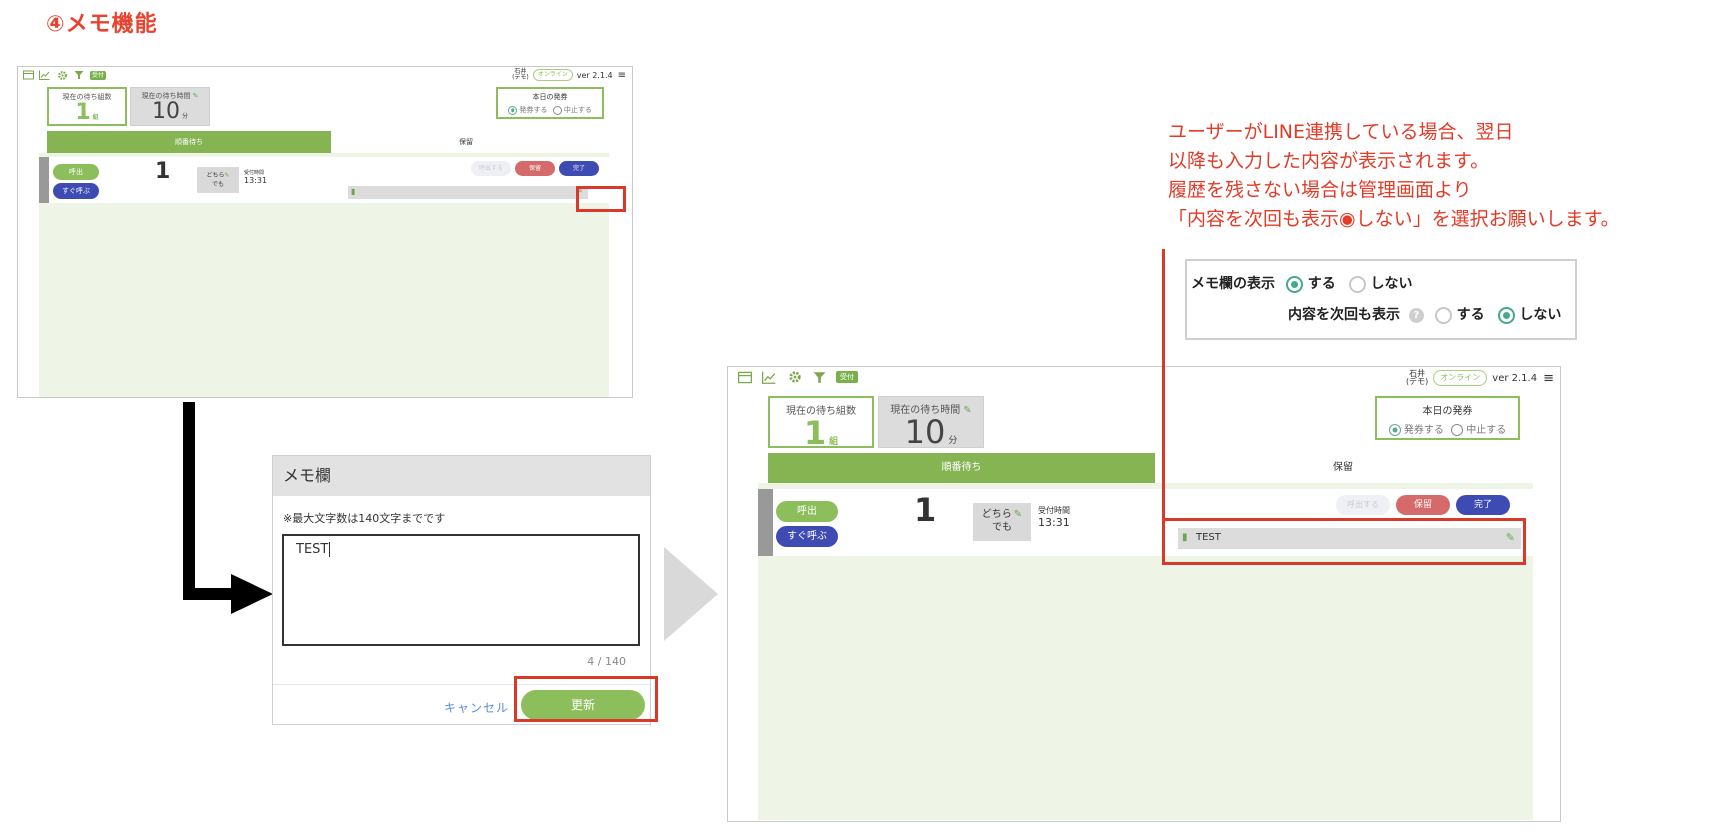 This screenshot has height=838, width=1718. Describe the element at coordinates (461, 590) in the screenshot. I see `memo-textarea: TEST` at that location.